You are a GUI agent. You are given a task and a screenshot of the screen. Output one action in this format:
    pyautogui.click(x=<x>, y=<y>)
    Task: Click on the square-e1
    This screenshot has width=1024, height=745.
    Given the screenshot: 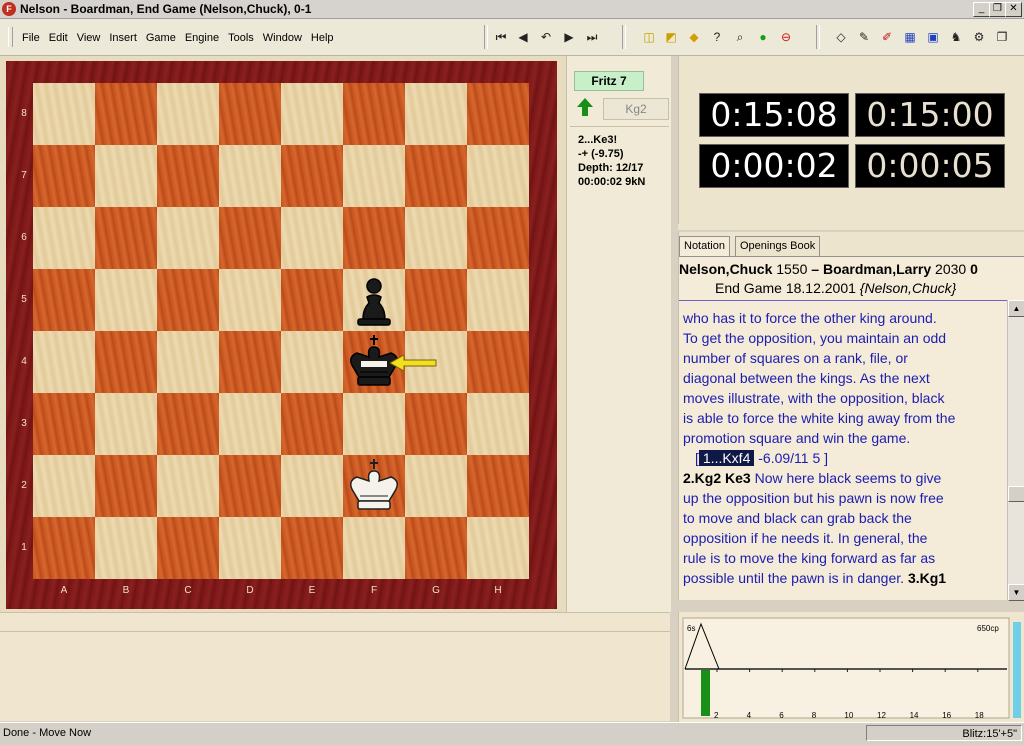 What is the action you would take?
    pyautogui.click(x=312, y=548)
    